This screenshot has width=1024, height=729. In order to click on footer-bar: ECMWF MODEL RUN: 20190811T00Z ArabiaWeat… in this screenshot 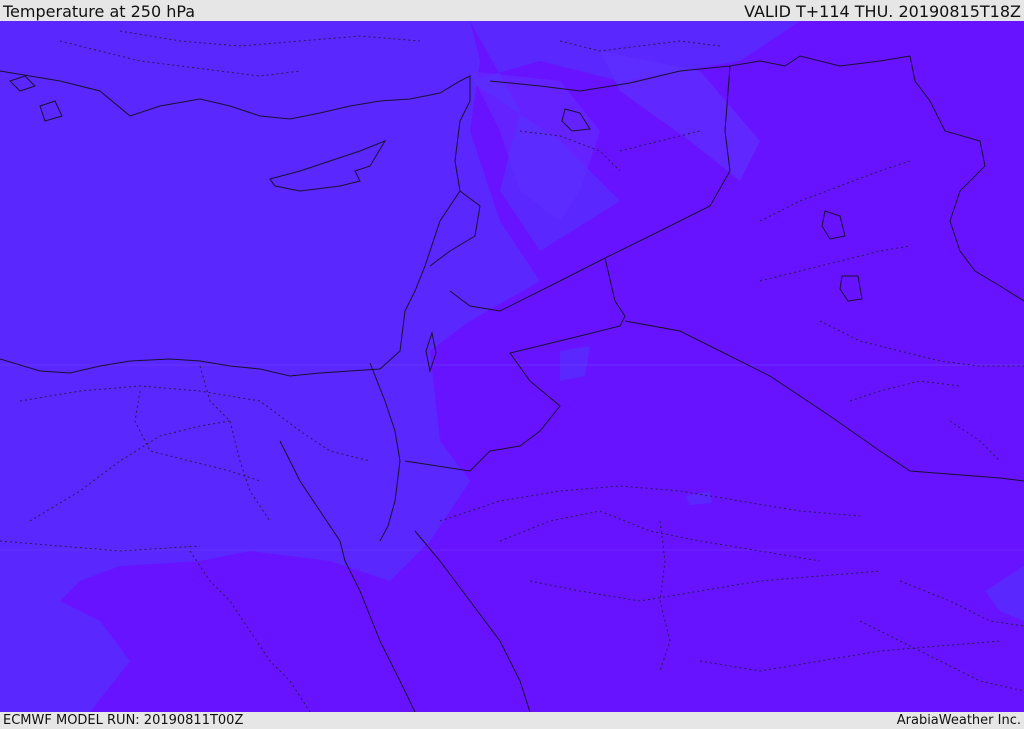, I will do `click(512, 720)`.